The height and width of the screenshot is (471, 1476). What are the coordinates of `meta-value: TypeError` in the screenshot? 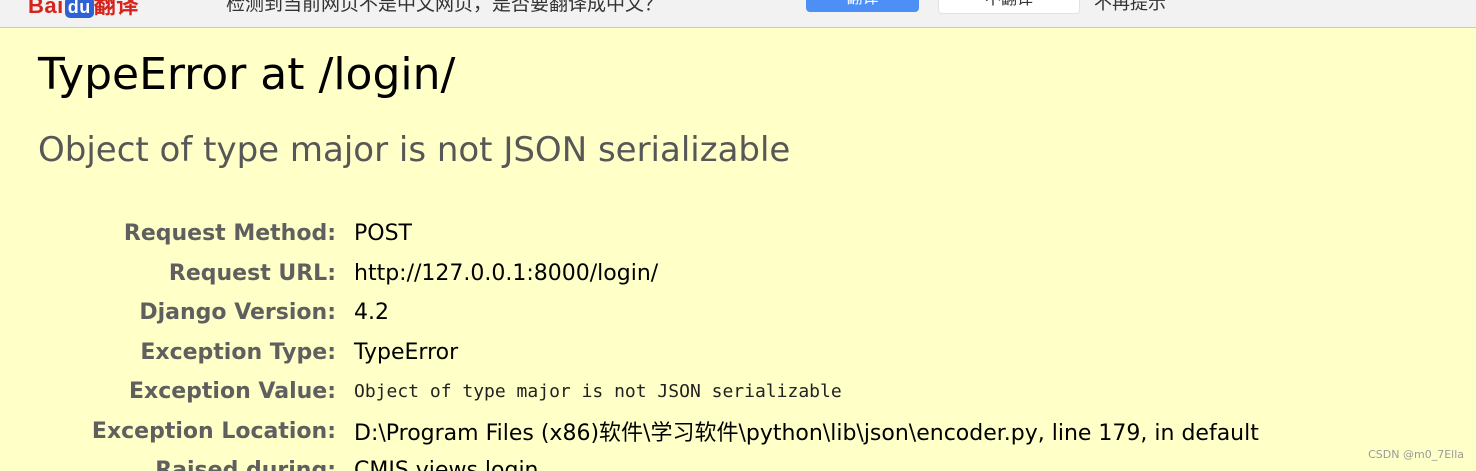 It's located at (406, 352).